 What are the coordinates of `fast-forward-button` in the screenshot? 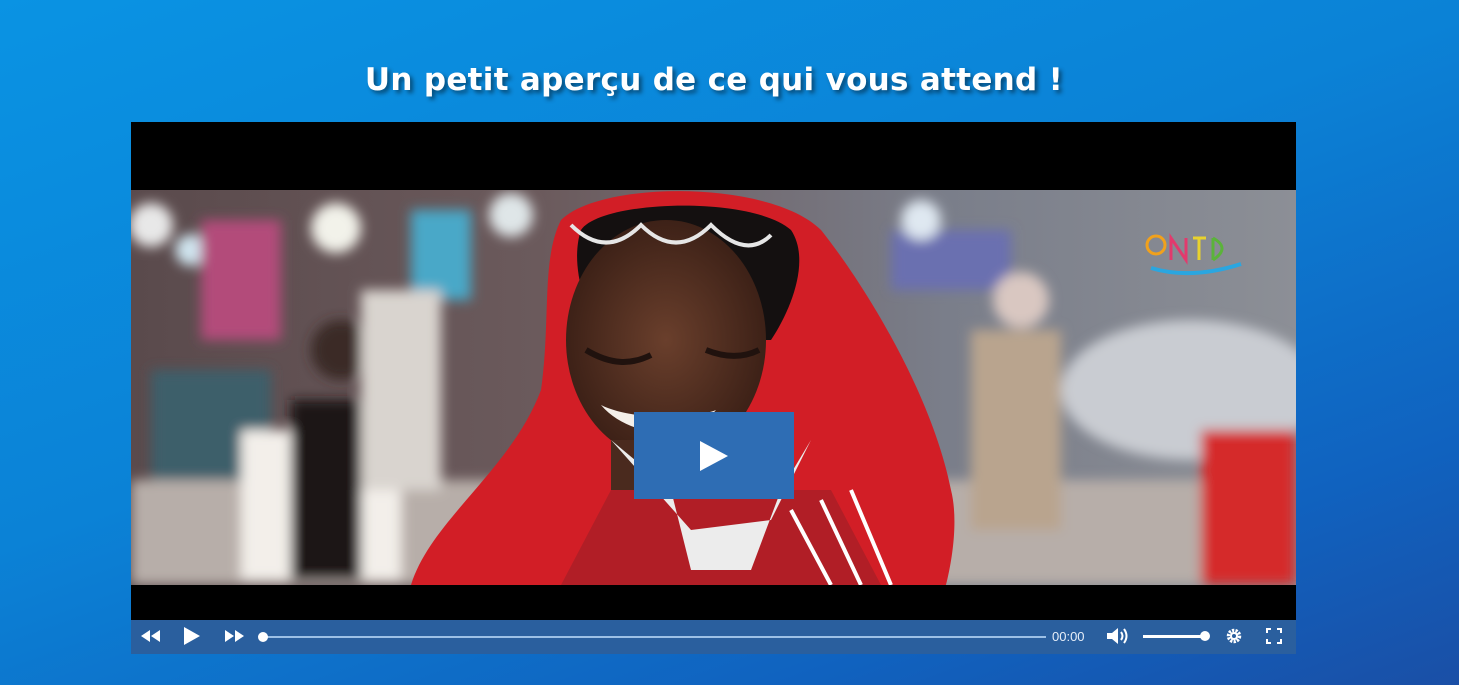 It's located at (234, 637).